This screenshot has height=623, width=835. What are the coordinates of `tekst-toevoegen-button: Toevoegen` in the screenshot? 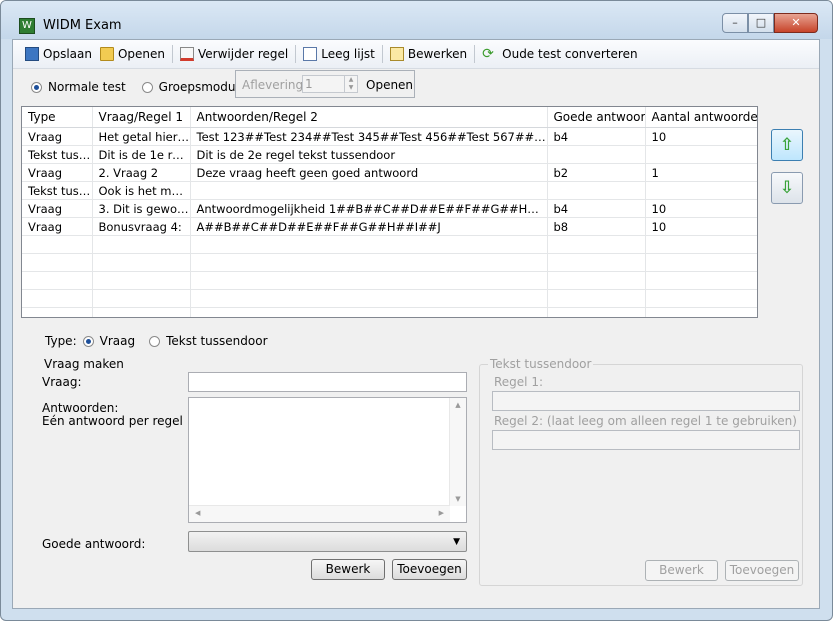 It's located at (762, 570).